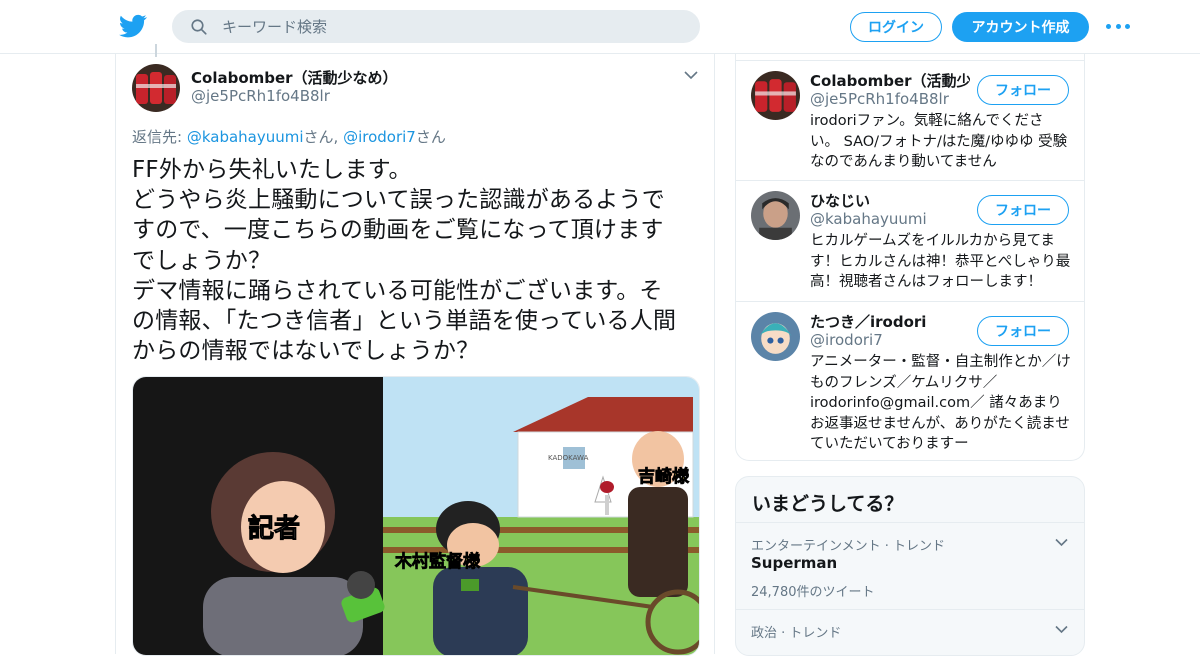  What do you see at coordinates (294, 77) in the screenshot?
I see `tweet-author-name: Colabomber（活動少なめ）` at bounding box center [294, 77].